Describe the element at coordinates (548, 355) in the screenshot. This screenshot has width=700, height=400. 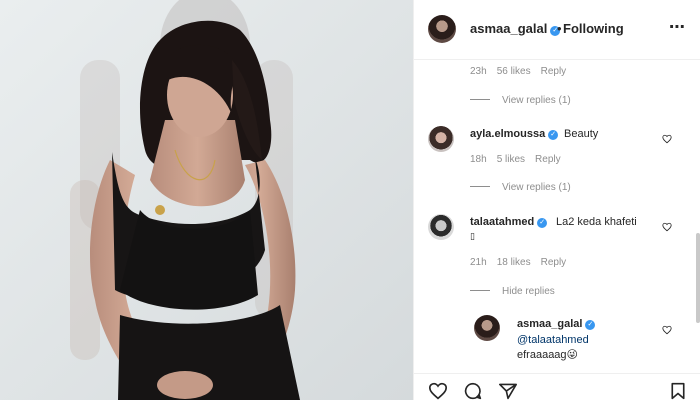
I see `reply-text: efraaaaag😜` at that location.